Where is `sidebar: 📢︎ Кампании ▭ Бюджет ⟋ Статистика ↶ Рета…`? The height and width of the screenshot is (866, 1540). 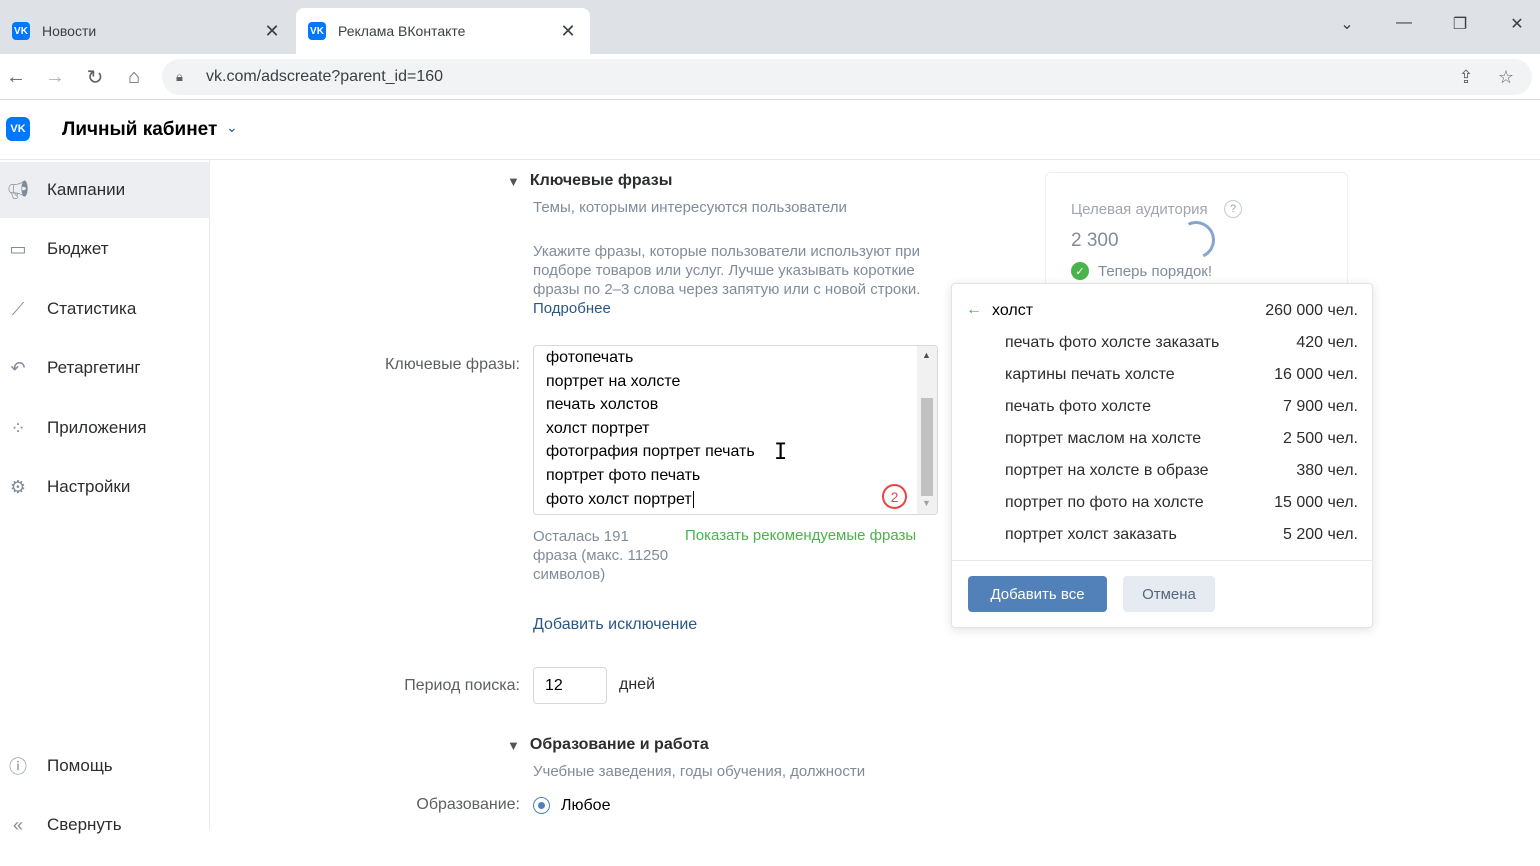
sidebar: 📢︎ Кампании ▭ Бюджет ⟋ Статистика ↶ Рета… is located at coordinates (105, 497).